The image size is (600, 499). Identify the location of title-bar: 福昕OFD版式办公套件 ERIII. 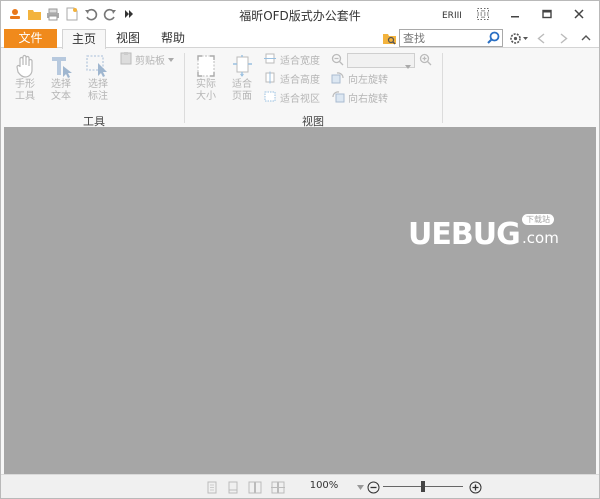
(300, 14).